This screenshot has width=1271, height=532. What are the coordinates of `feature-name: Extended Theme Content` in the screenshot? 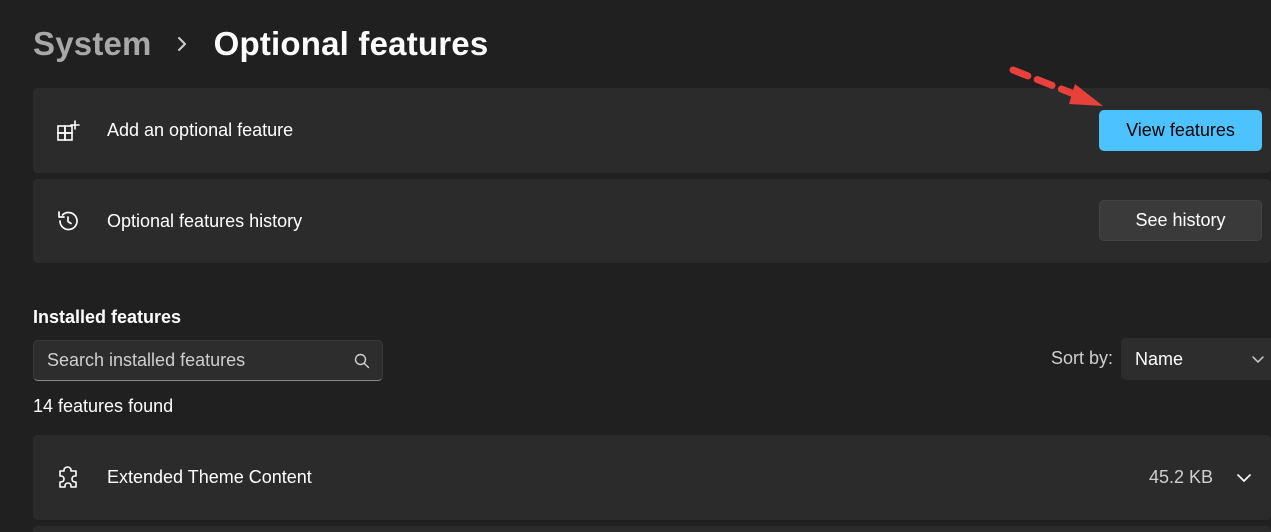 It's located at (209, 477).